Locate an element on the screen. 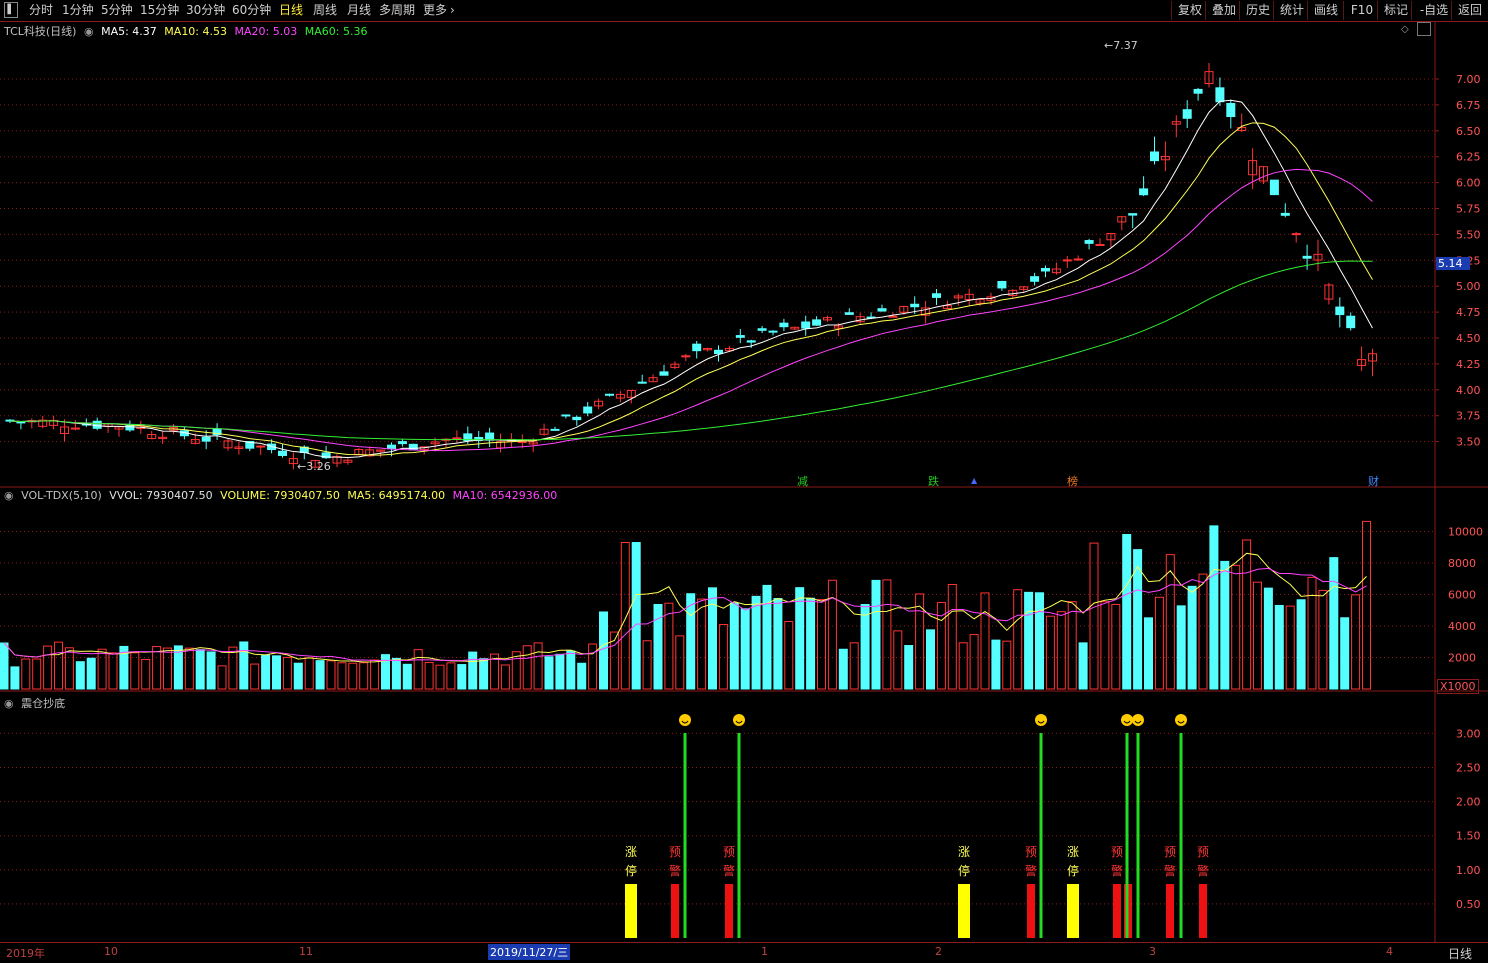 This screenshot has height=963, width=1488. period-indicator: 日线 is located at coordinates (1460, 953).